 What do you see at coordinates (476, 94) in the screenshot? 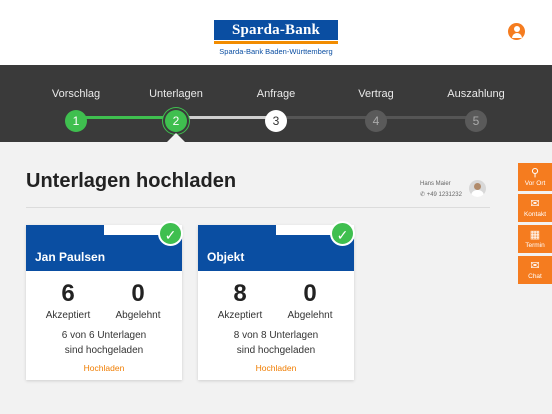
I see `step-label: Auszahlung` at bounding box center [476, 94].